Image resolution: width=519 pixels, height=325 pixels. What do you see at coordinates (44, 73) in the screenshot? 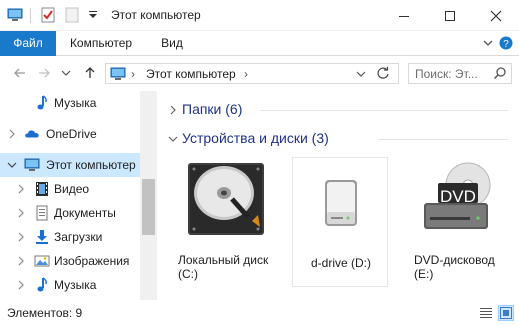
I see `forward-button` at bounding box center [44, 73].